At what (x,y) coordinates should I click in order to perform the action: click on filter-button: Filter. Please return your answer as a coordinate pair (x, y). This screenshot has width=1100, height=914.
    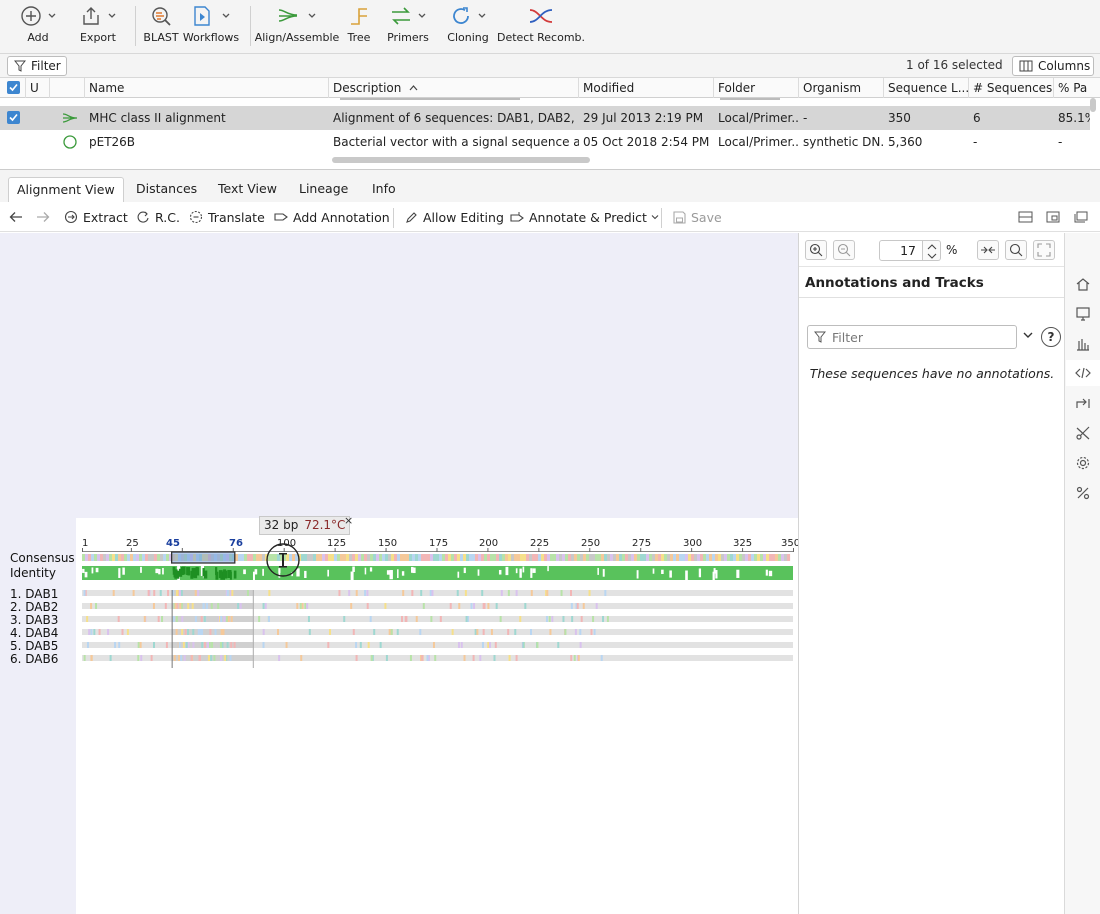
    Looking at the image, I should click on (37, 66).